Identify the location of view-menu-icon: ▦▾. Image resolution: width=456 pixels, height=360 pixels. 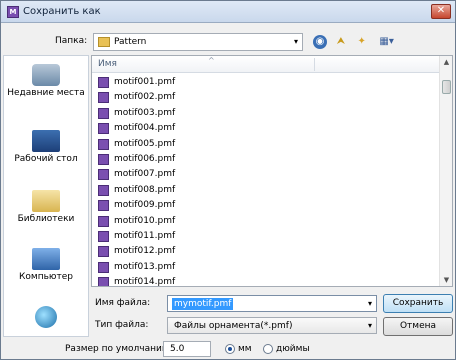
(387, 42).